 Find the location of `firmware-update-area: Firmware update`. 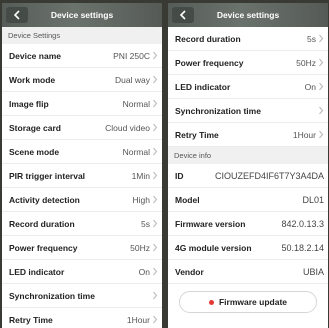

firmware-update-area: Firmware update is located at coordinates (248, 302).